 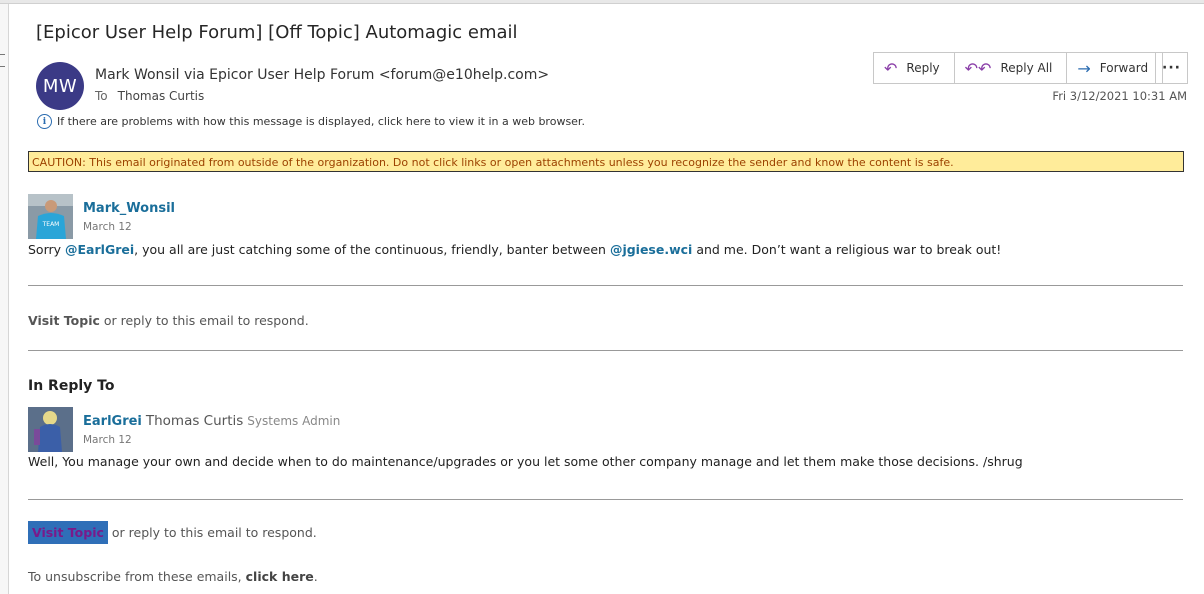 What do you see at coordinates (68, 532) in the screenshot?
I see `visit-topic-button: Visit Topic` at bounding box center [68, 532].